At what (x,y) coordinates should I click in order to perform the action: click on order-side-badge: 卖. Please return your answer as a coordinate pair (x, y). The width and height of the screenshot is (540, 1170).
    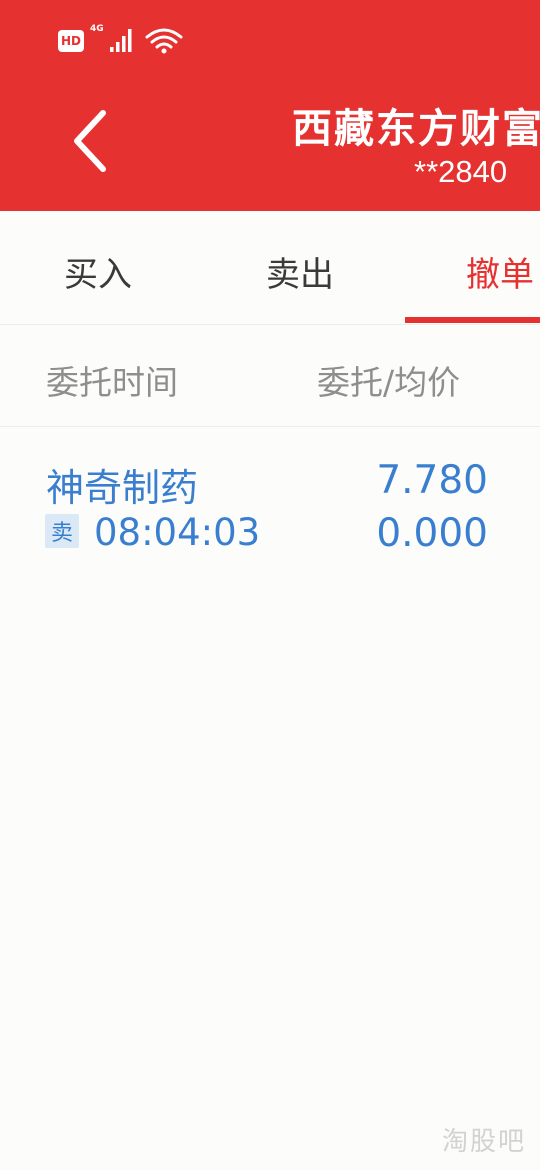
    Looking at the image, I should click on (62, 531).